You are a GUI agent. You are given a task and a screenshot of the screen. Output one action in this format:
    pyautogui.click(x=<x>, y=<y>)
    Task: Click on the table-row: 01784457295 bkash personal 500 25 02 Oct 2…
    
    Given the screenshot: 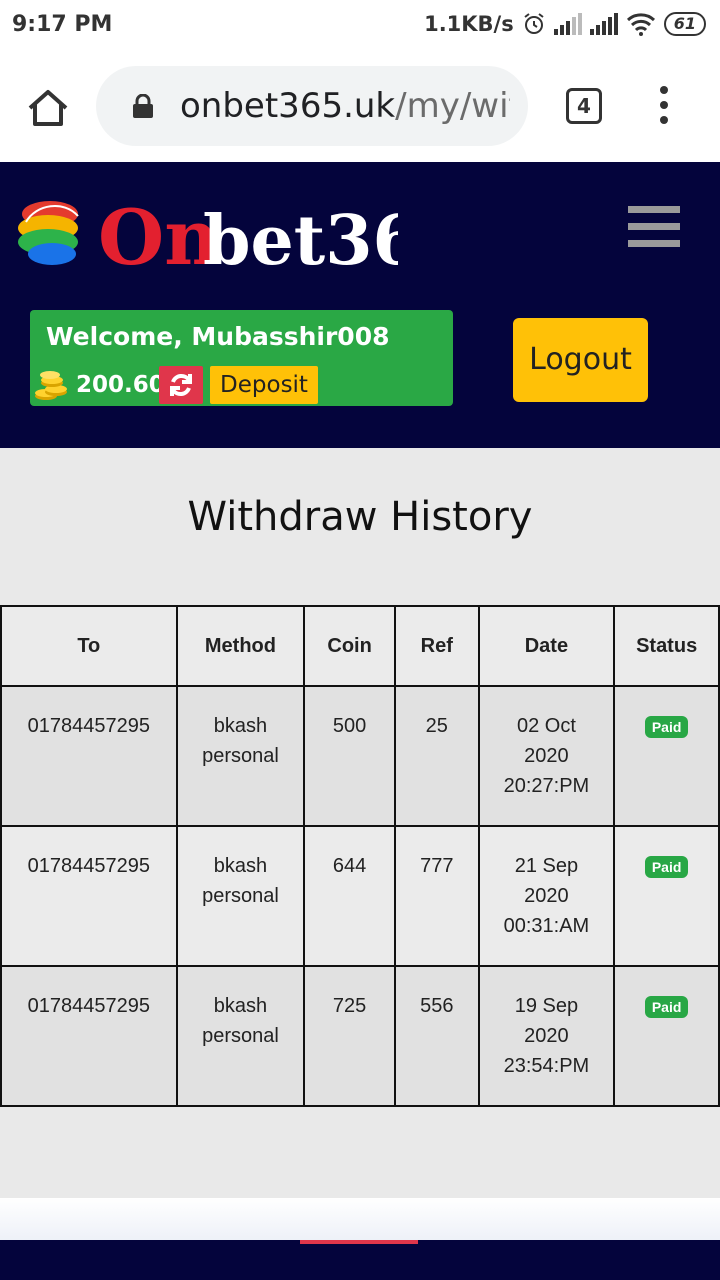 What is the action you would take?
    pyautogui.click(x=360, y=756)
    